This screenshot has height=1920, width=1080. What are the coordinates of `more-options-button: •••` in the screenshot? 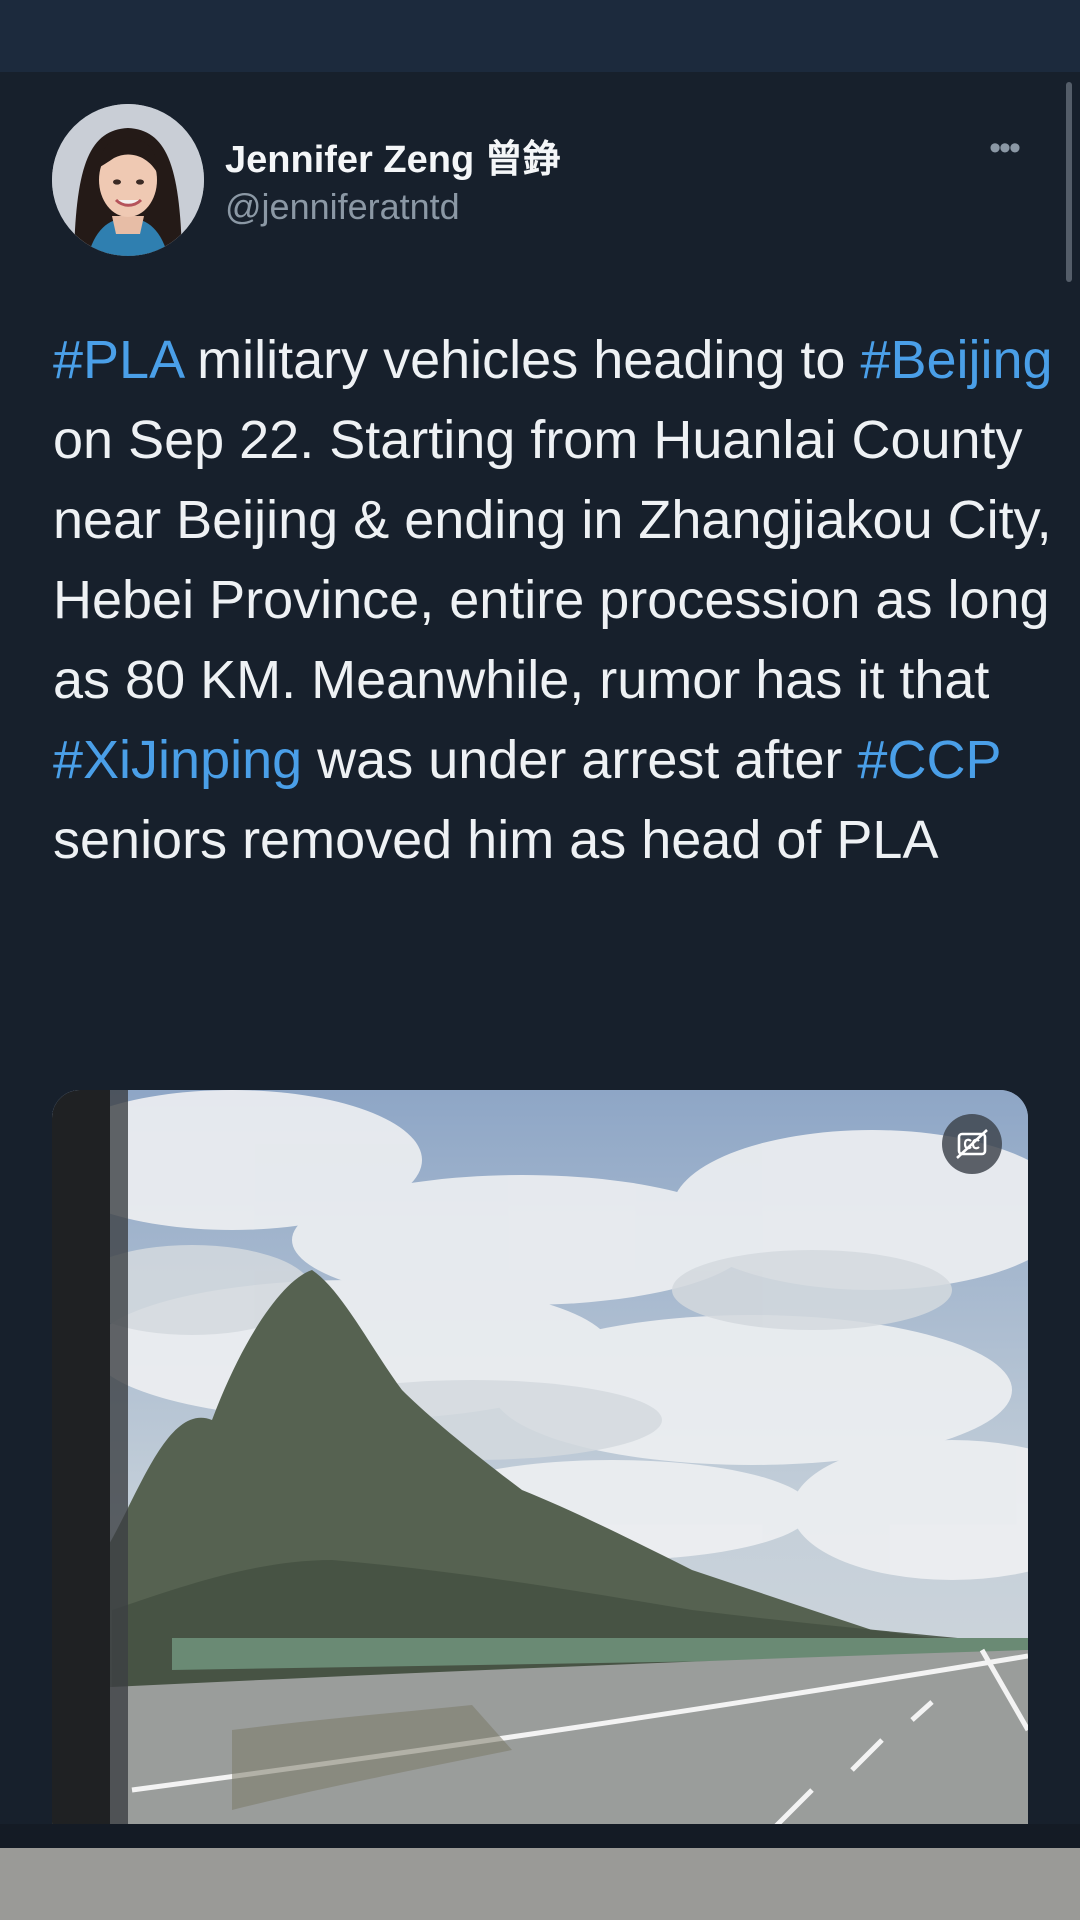 It's located at (1004, 148).